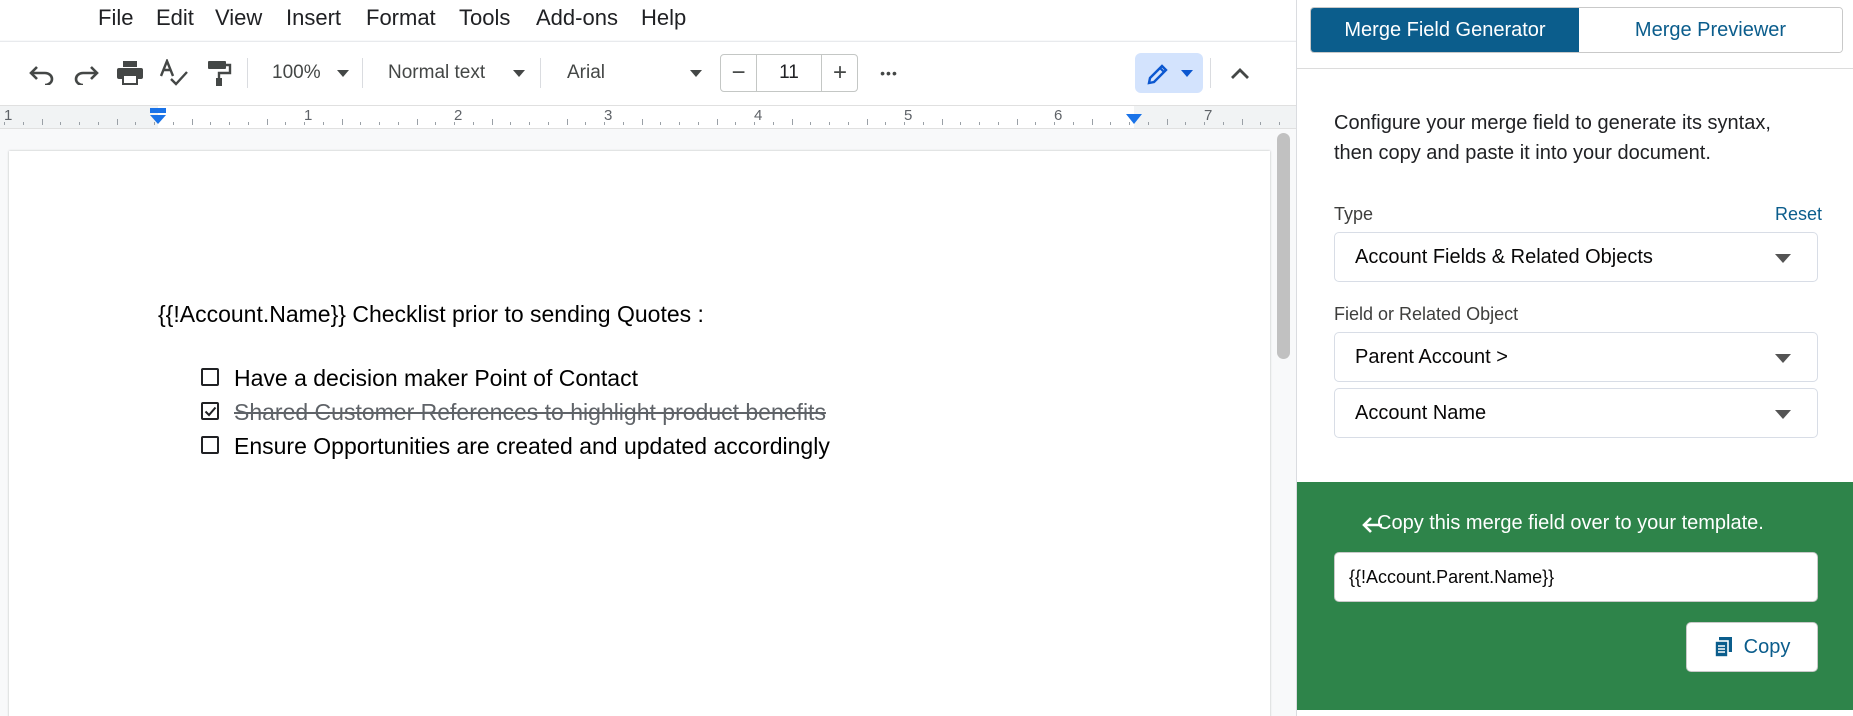 The height and width of the screenshot is (716, 1853). I want to click on redo-icon, so click(86, 74).